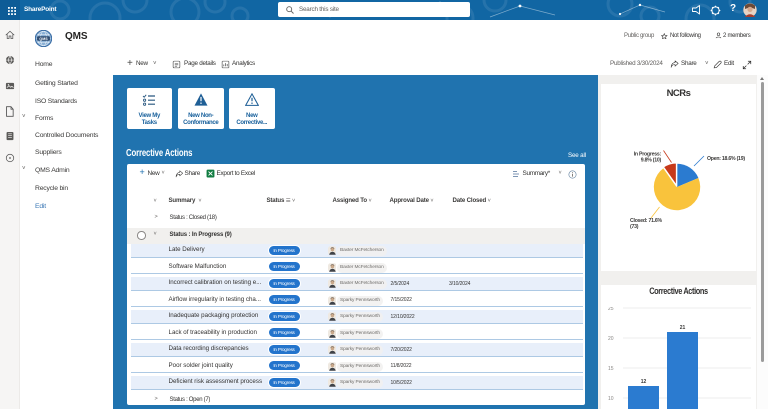  Describe the element at coordinates (611, 309) in the screenshot. I see `svg-text: 25` at that location.